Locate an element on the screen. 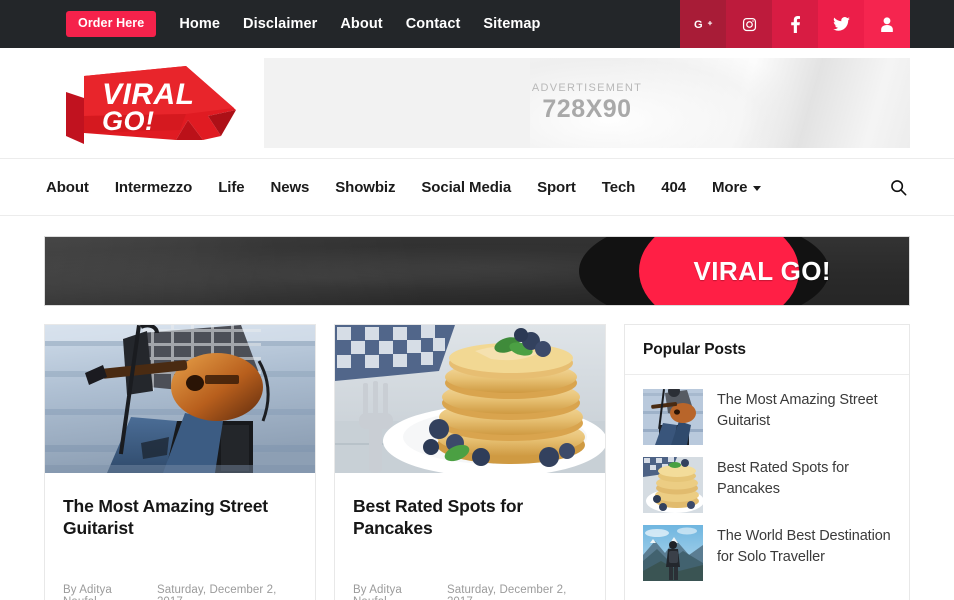 The width and height of the screenshot is (954, 600). widget-title: Popular Posts is located at coordinates (694, 349).